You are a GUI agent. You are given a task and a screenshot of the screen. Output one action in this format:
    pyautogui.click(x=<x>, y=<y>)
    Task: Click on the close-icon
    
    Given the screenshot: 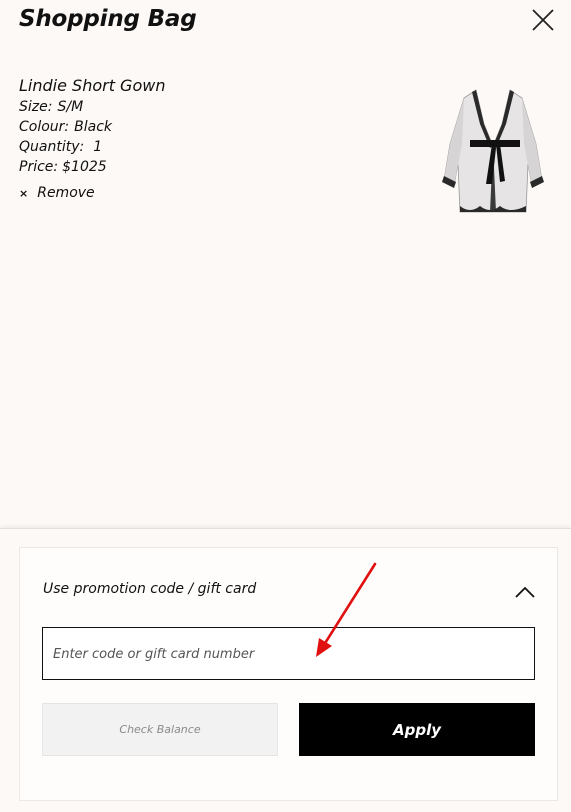 What is the action you would take?
    pyautogui.click(x=543, y=20)
    